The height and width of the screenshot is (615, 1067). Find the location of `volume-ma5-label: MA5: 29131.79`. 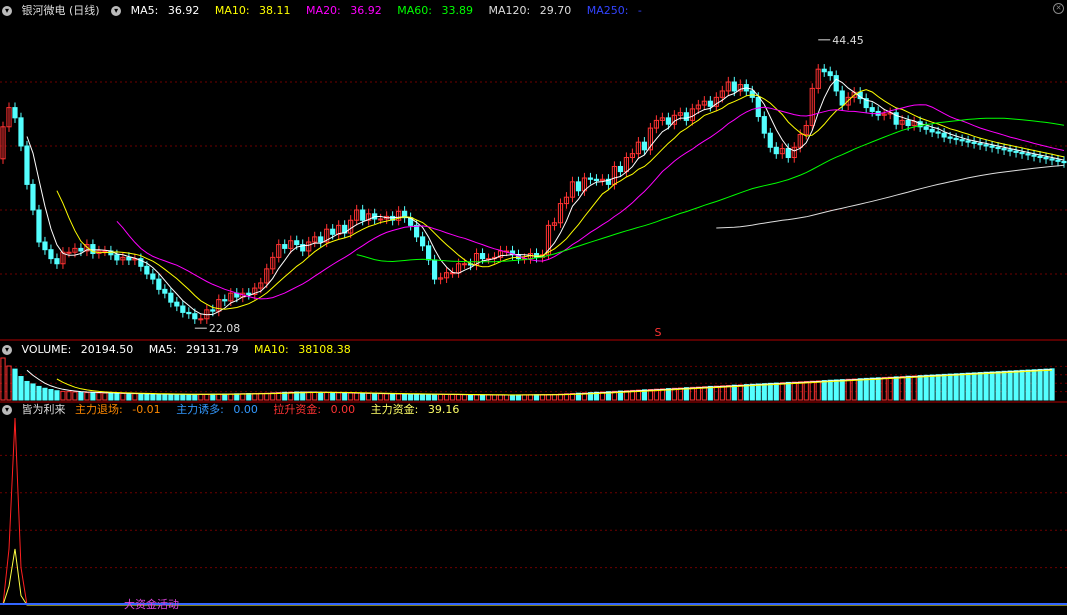

volume-ma5-label: MA5: 29131.79 is located at coordinates (193, 349).